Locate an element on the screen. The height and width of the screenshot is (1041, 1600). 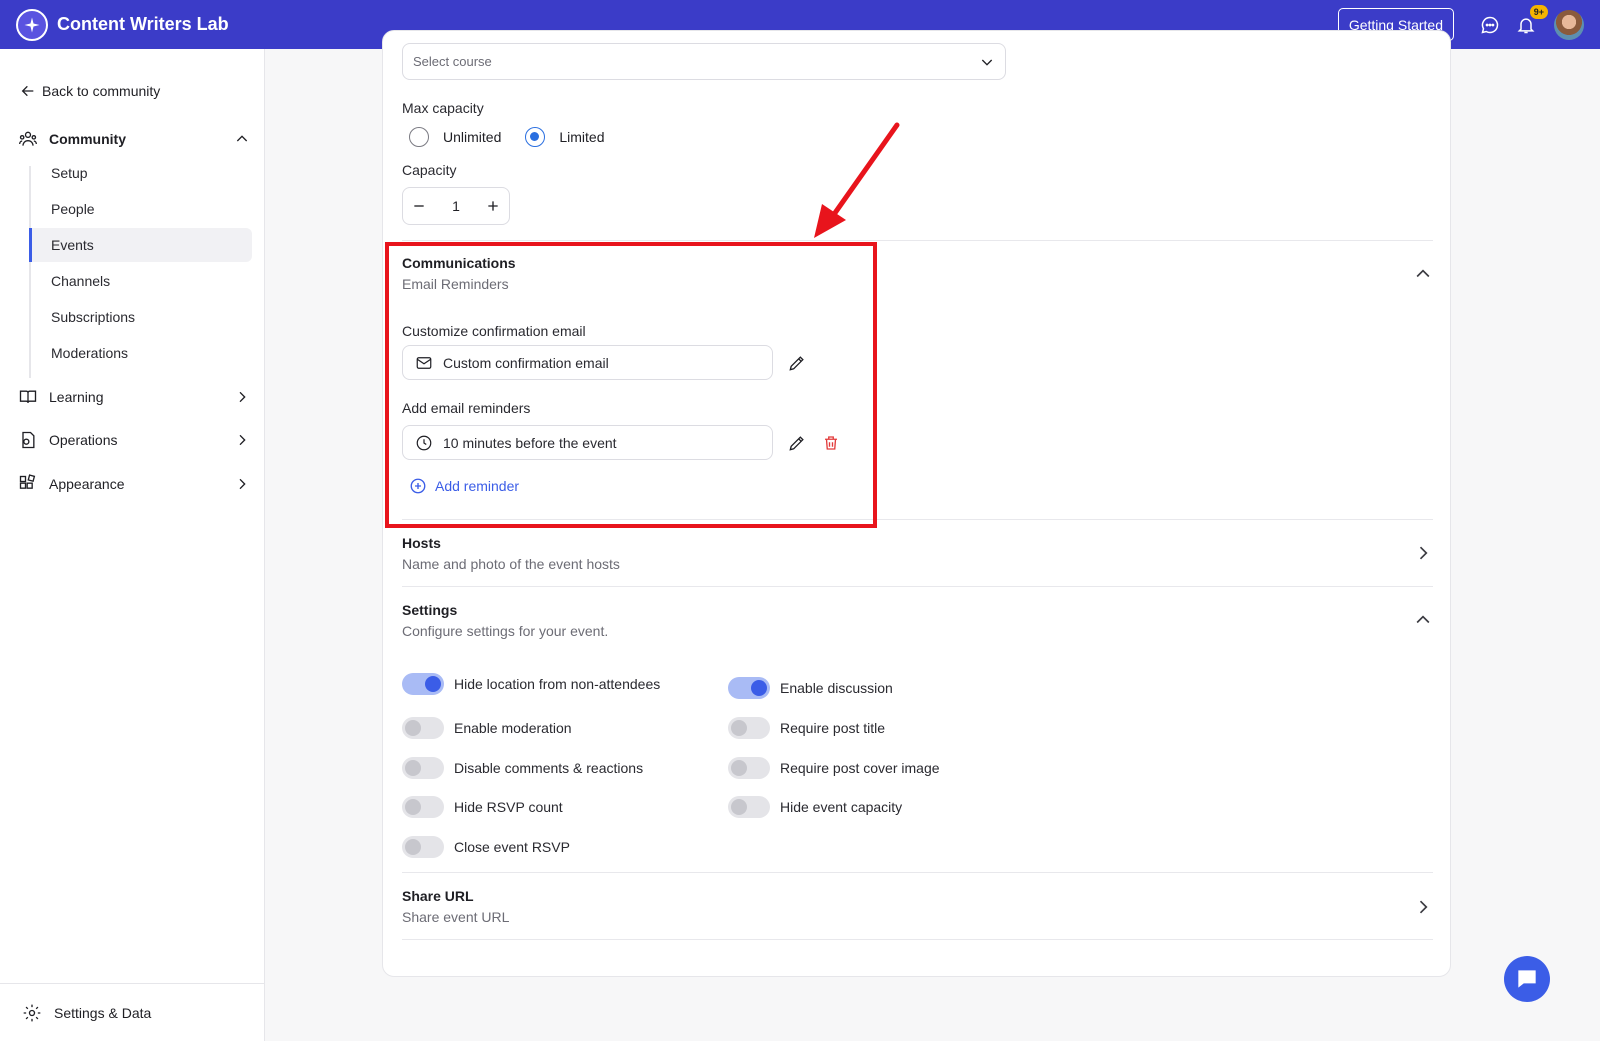
sidebar-item-subscriptions: Subscriptions is located at coordinates (140, 317).